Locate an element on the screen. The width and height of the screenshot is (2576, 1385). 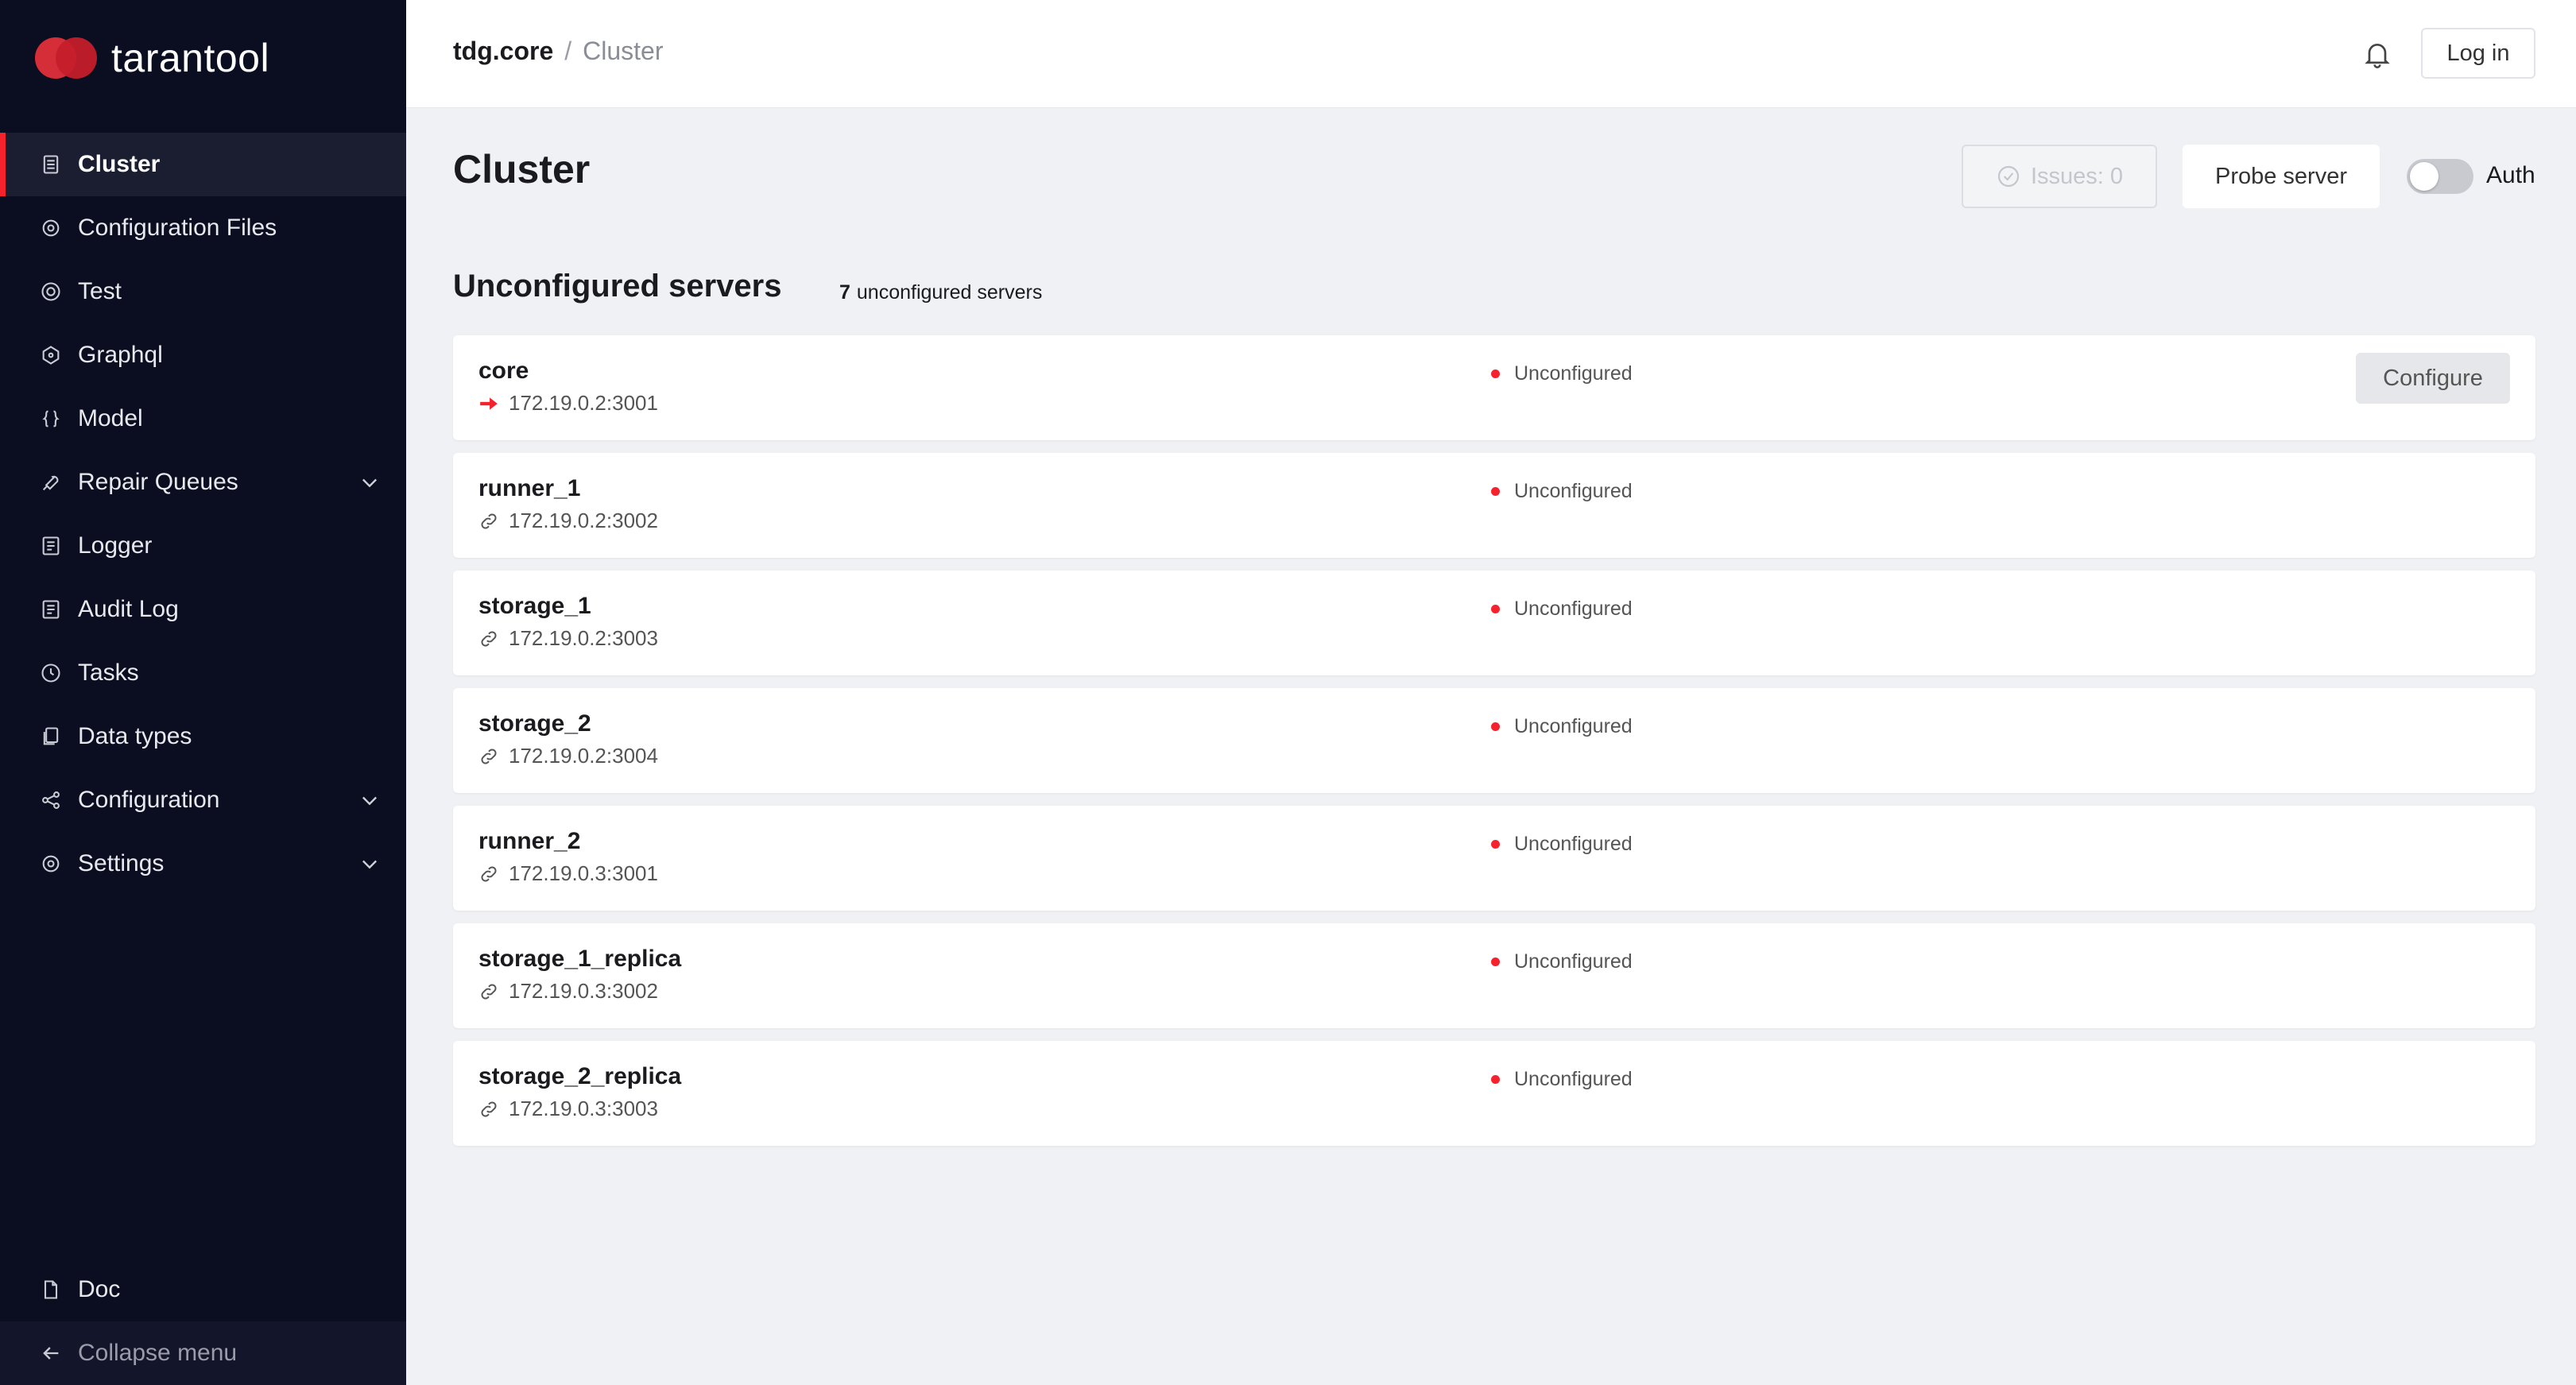
sidebar-item-configuration: Configuration is located at coordinates (203, 800).